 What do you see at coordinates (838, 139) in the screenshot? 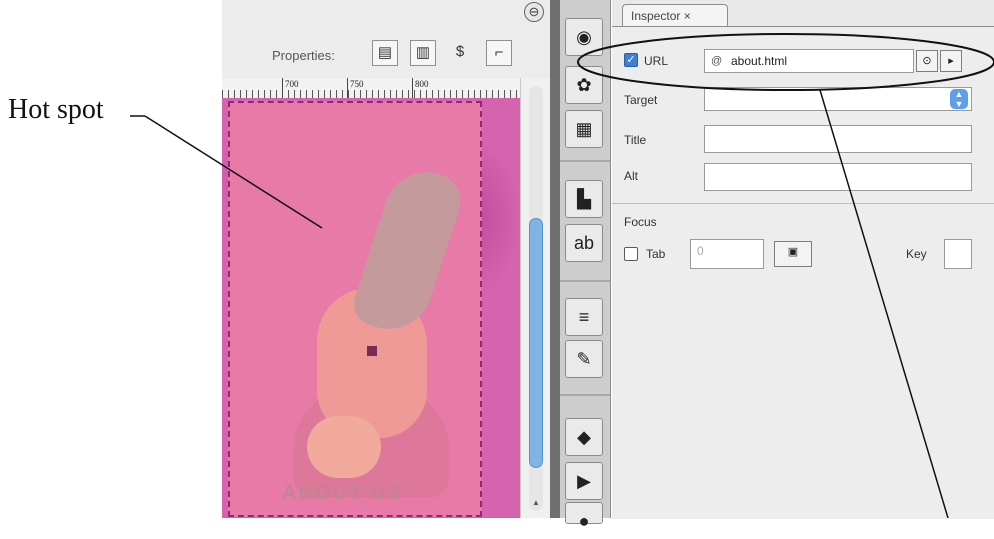
I see `title-input` at bounding box center [838, 139].